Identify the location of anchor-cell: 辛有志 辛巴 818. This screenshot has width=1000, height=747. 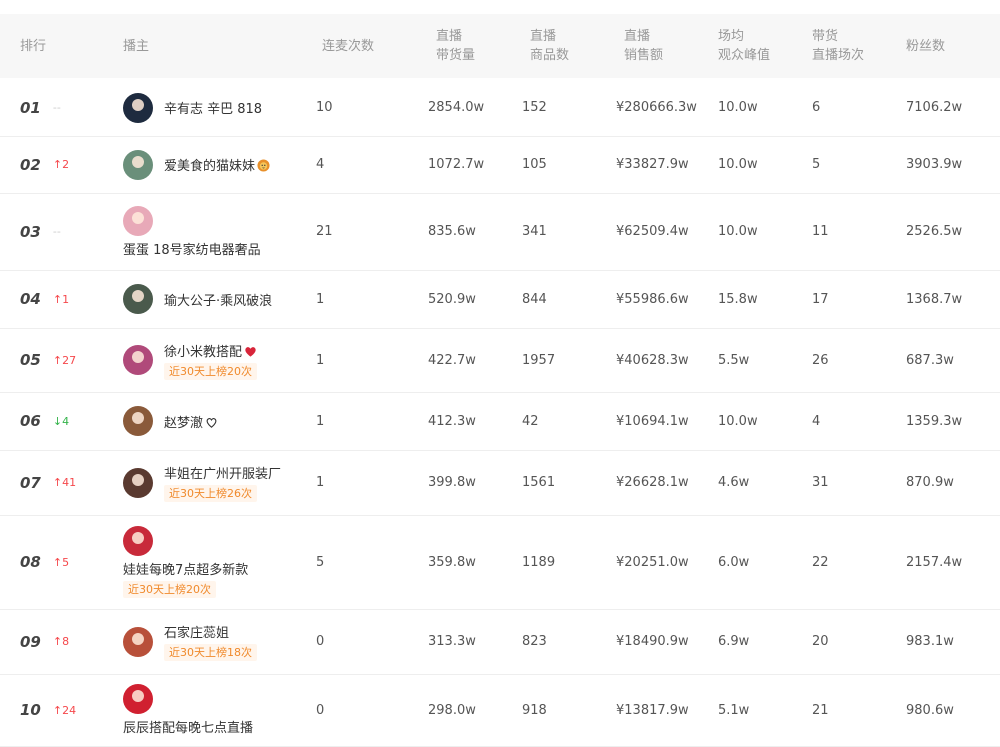
(192, 107).